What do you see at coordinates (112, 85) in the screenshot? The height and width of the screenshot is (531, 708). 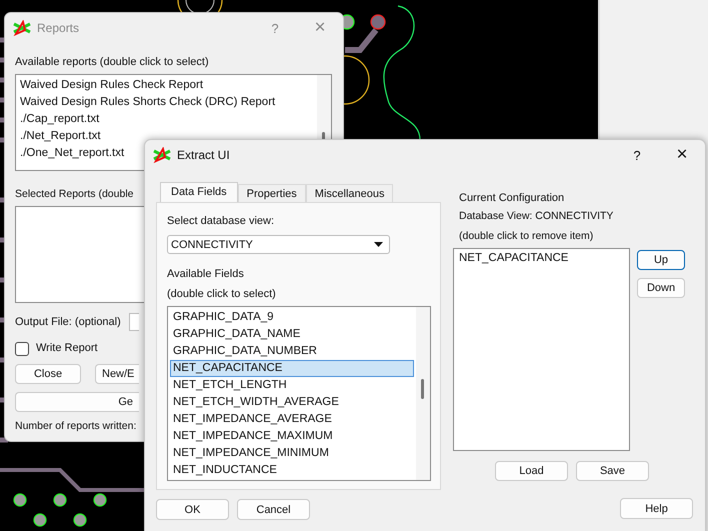 I see `report-item: Waived Design Rules Check Report` at bounding box center [112, 85].